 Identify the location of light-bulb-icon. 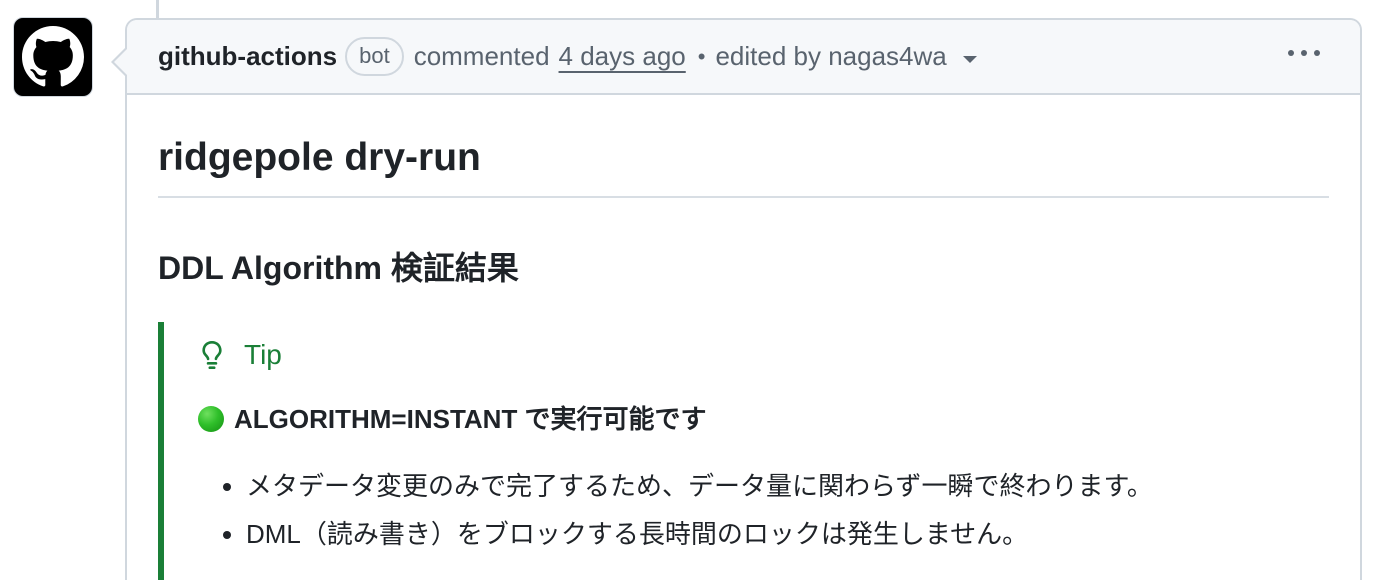
(212, 355).